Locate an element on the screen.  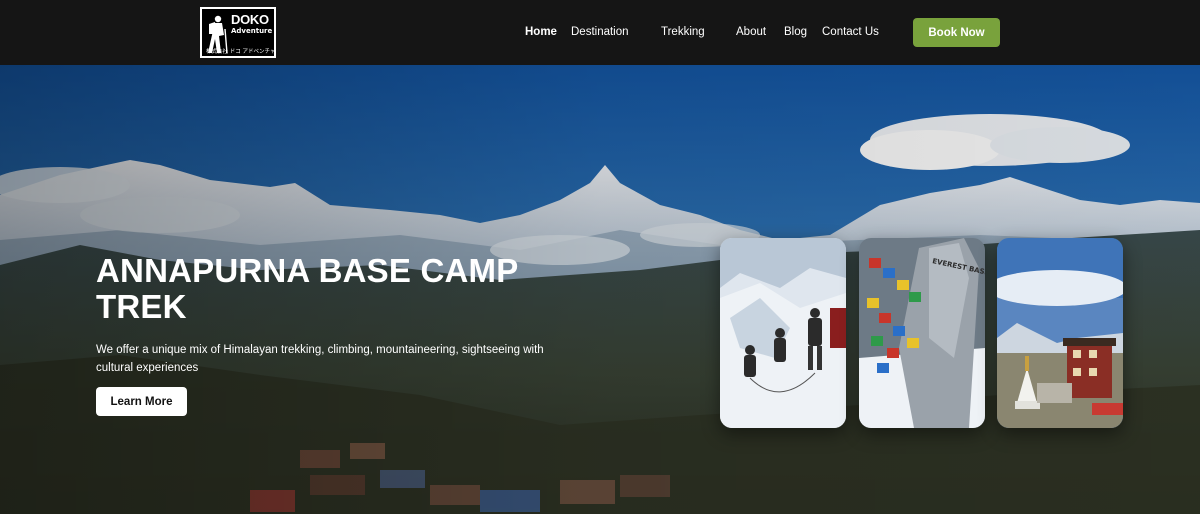
hero-title: ANNAPURNA BASE CAMP TREK is located at coordinates (307, 288).